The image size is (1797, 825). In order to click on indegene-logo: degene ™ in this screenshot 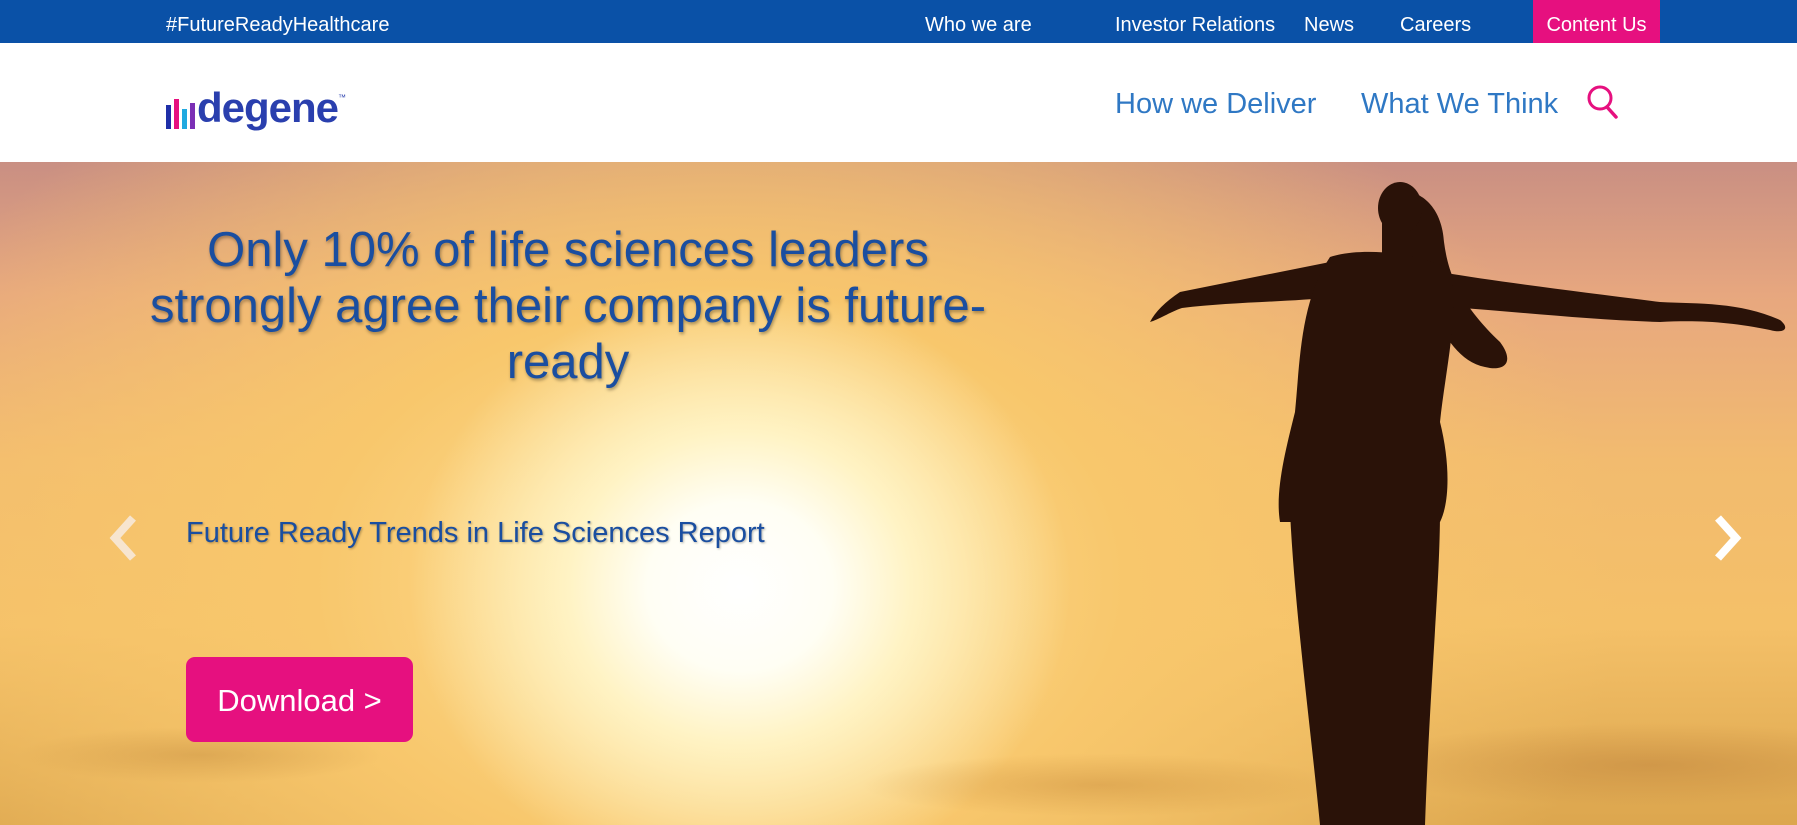, I will do `click(256, 106)`.